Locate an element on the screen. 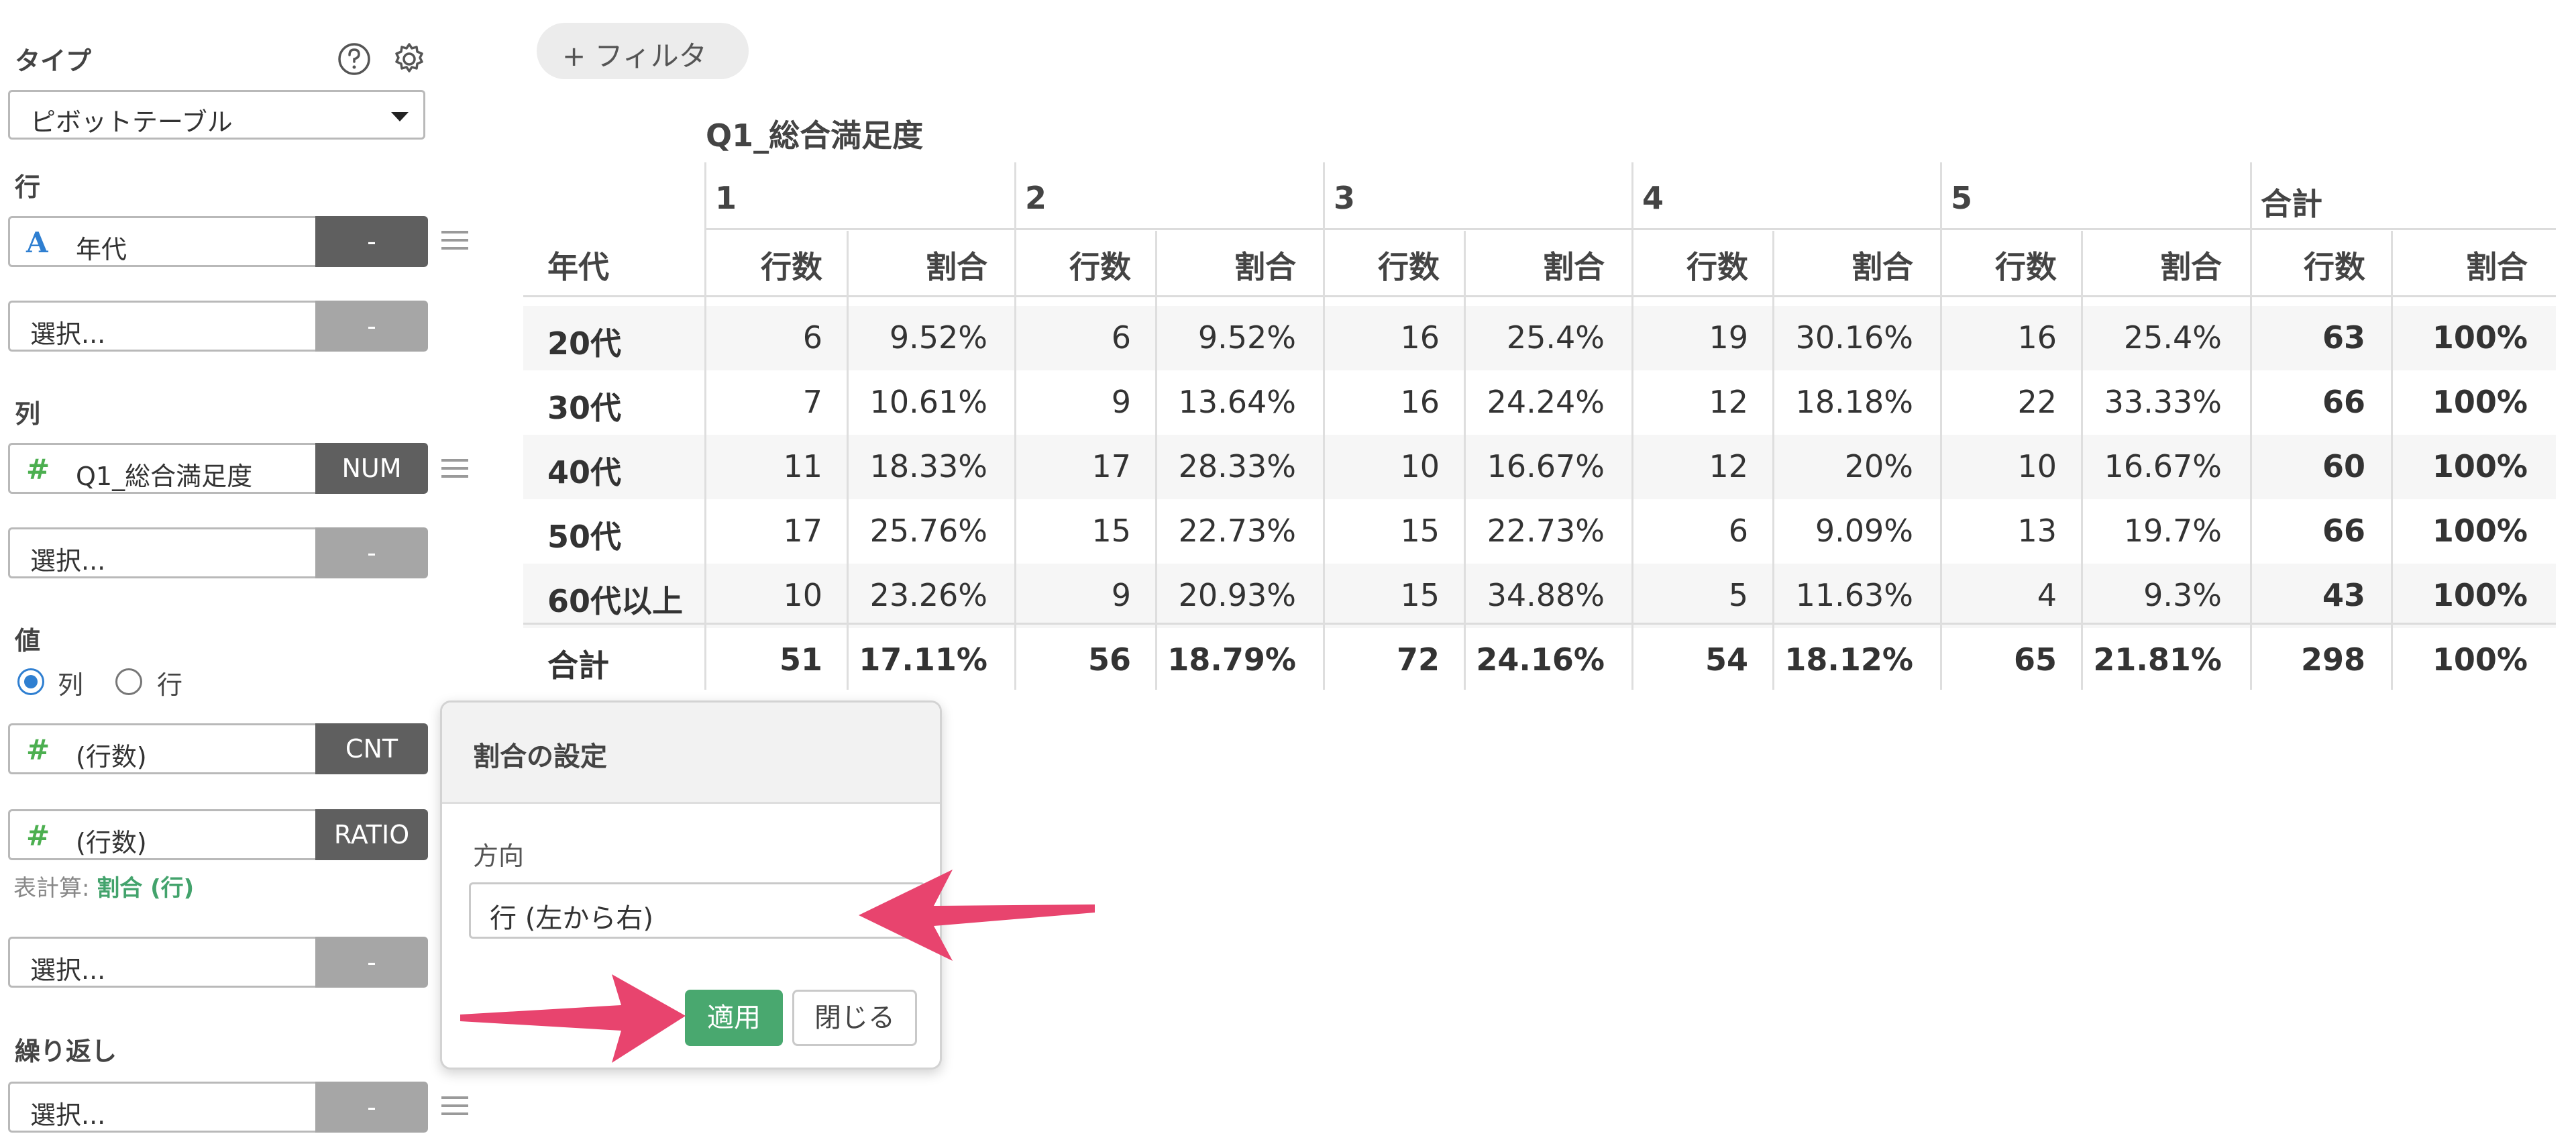 Image resolution: width=2576 pixels, height=1142 pixels. ratio-cell: 18.33% is located at coordinates (928, 466).